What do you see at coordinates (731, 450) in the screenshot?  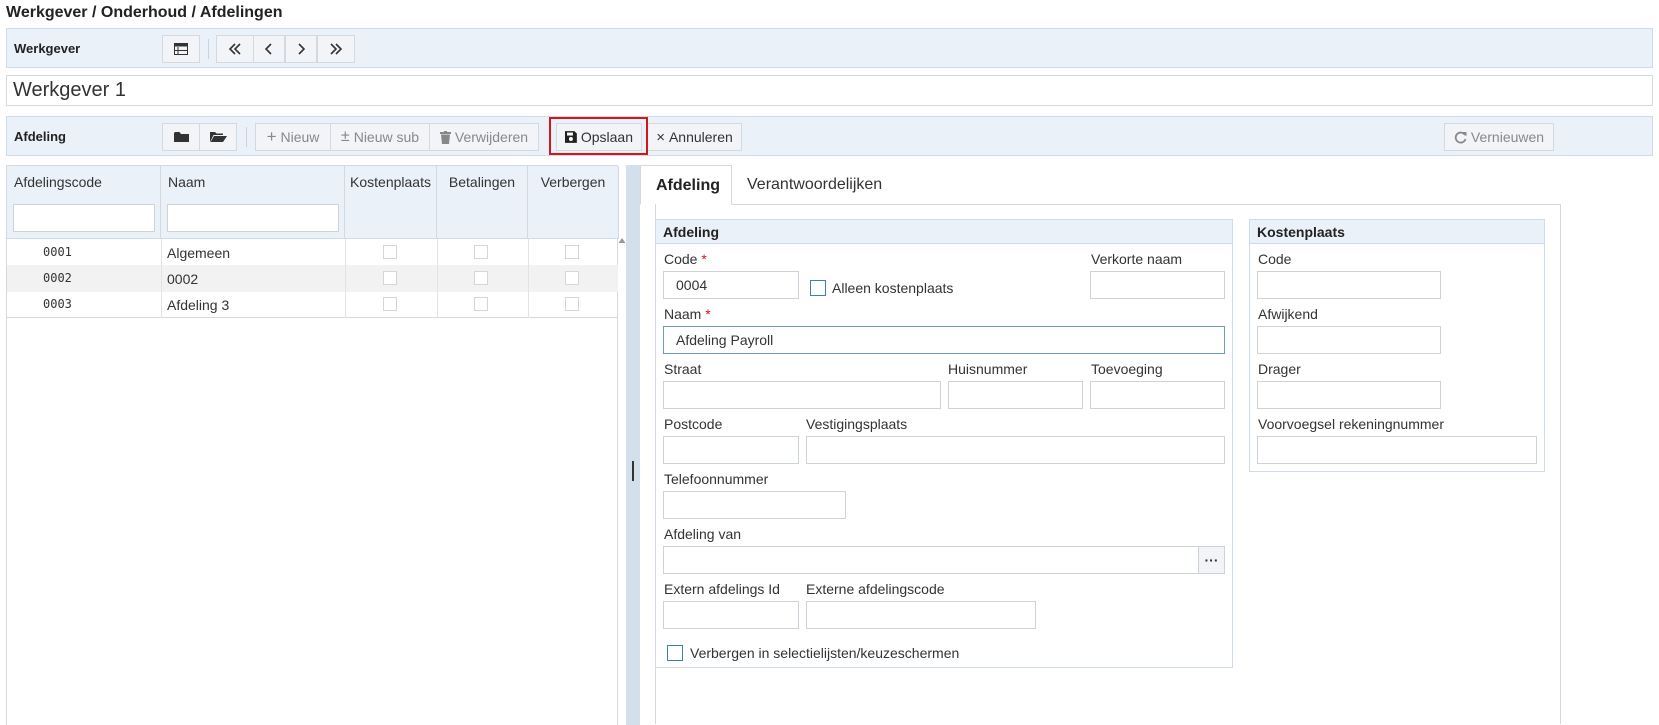 I see `postcode-field` at bounding box center [731, 450].